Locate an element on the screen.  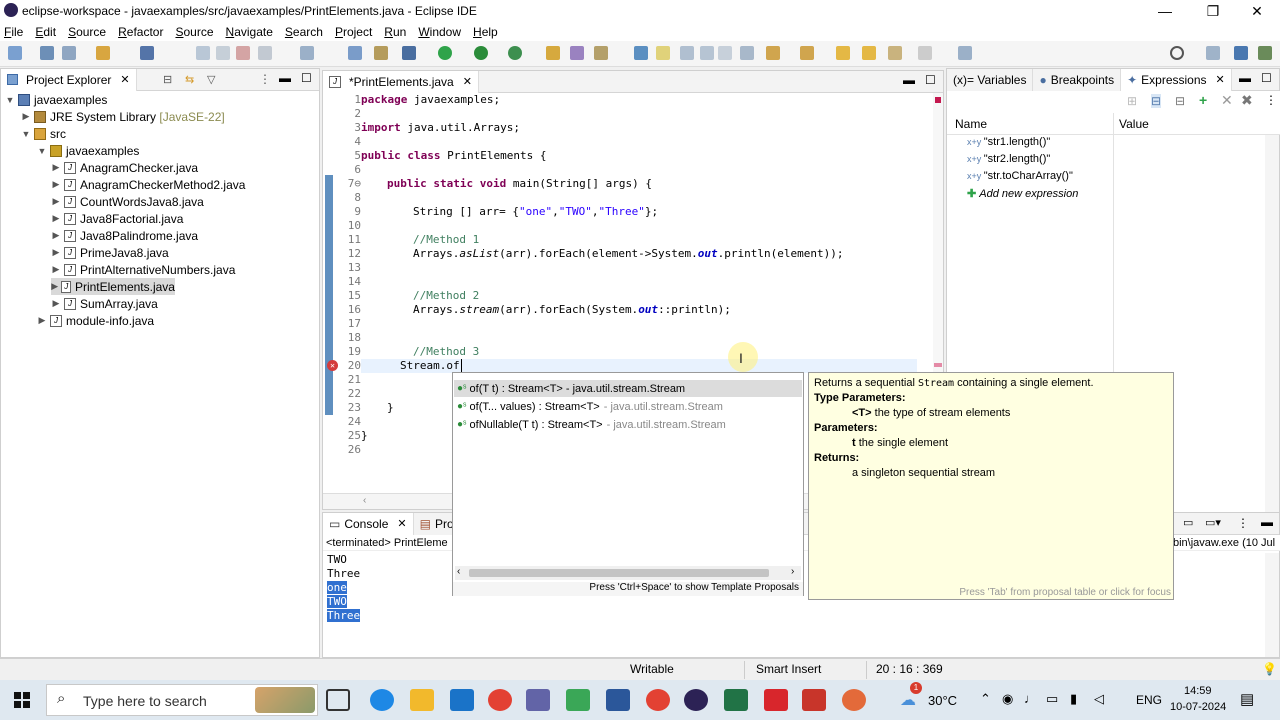
disconnect-icon is located at coordinates (265, 53).